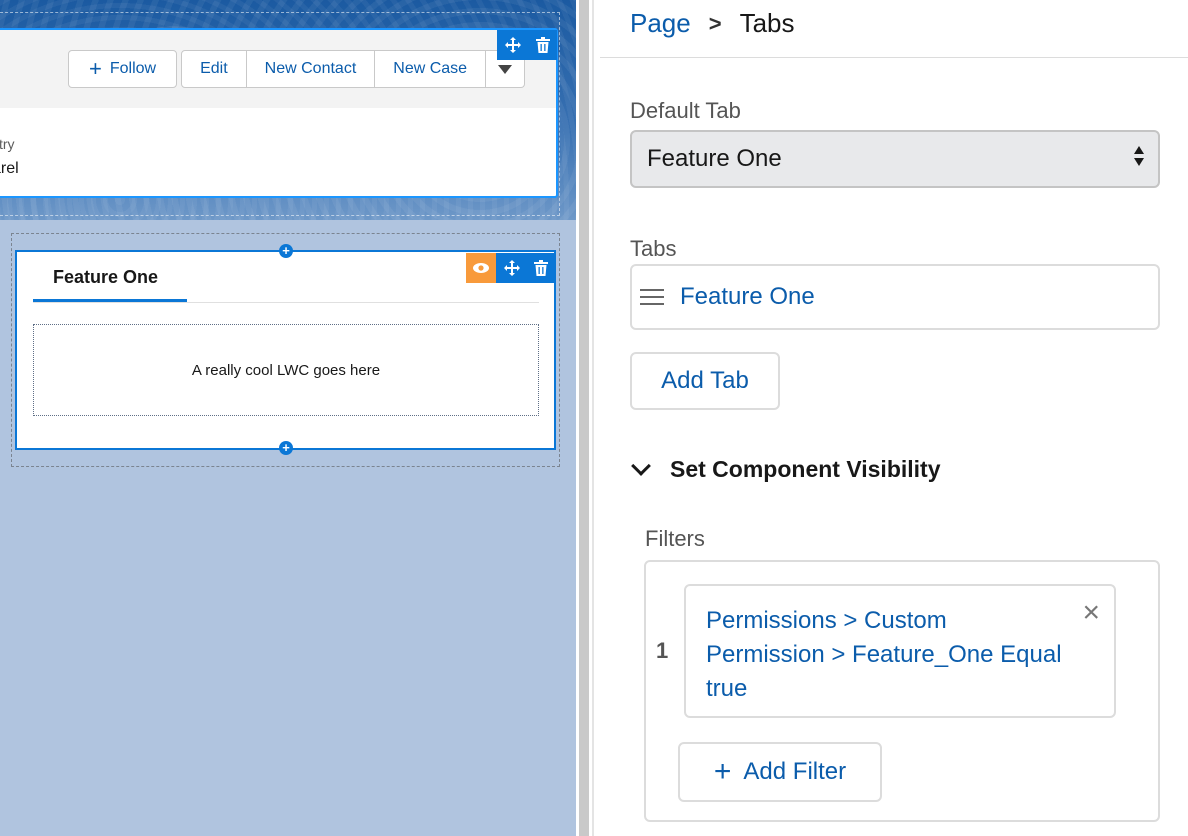  I want to click on header-component-toolbar, so click(527, 45).